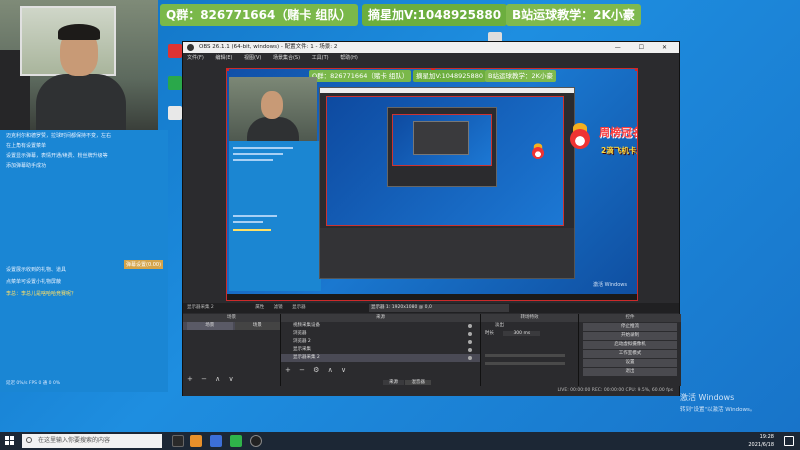 Image resolution: width=800 pixels, height=450 pixels. I want to click on preview-chat, so click(275, 216).